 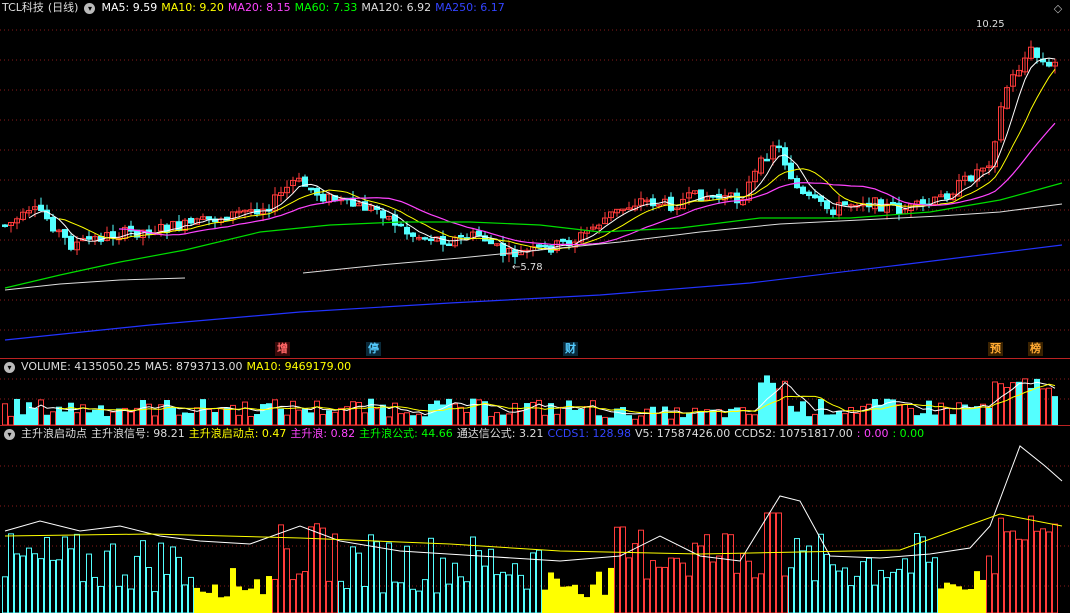 What do you see at coordinates (282, 349) in the screenshot?
I see `event-tag-zeng: 增` at bounding box center [282, 349].